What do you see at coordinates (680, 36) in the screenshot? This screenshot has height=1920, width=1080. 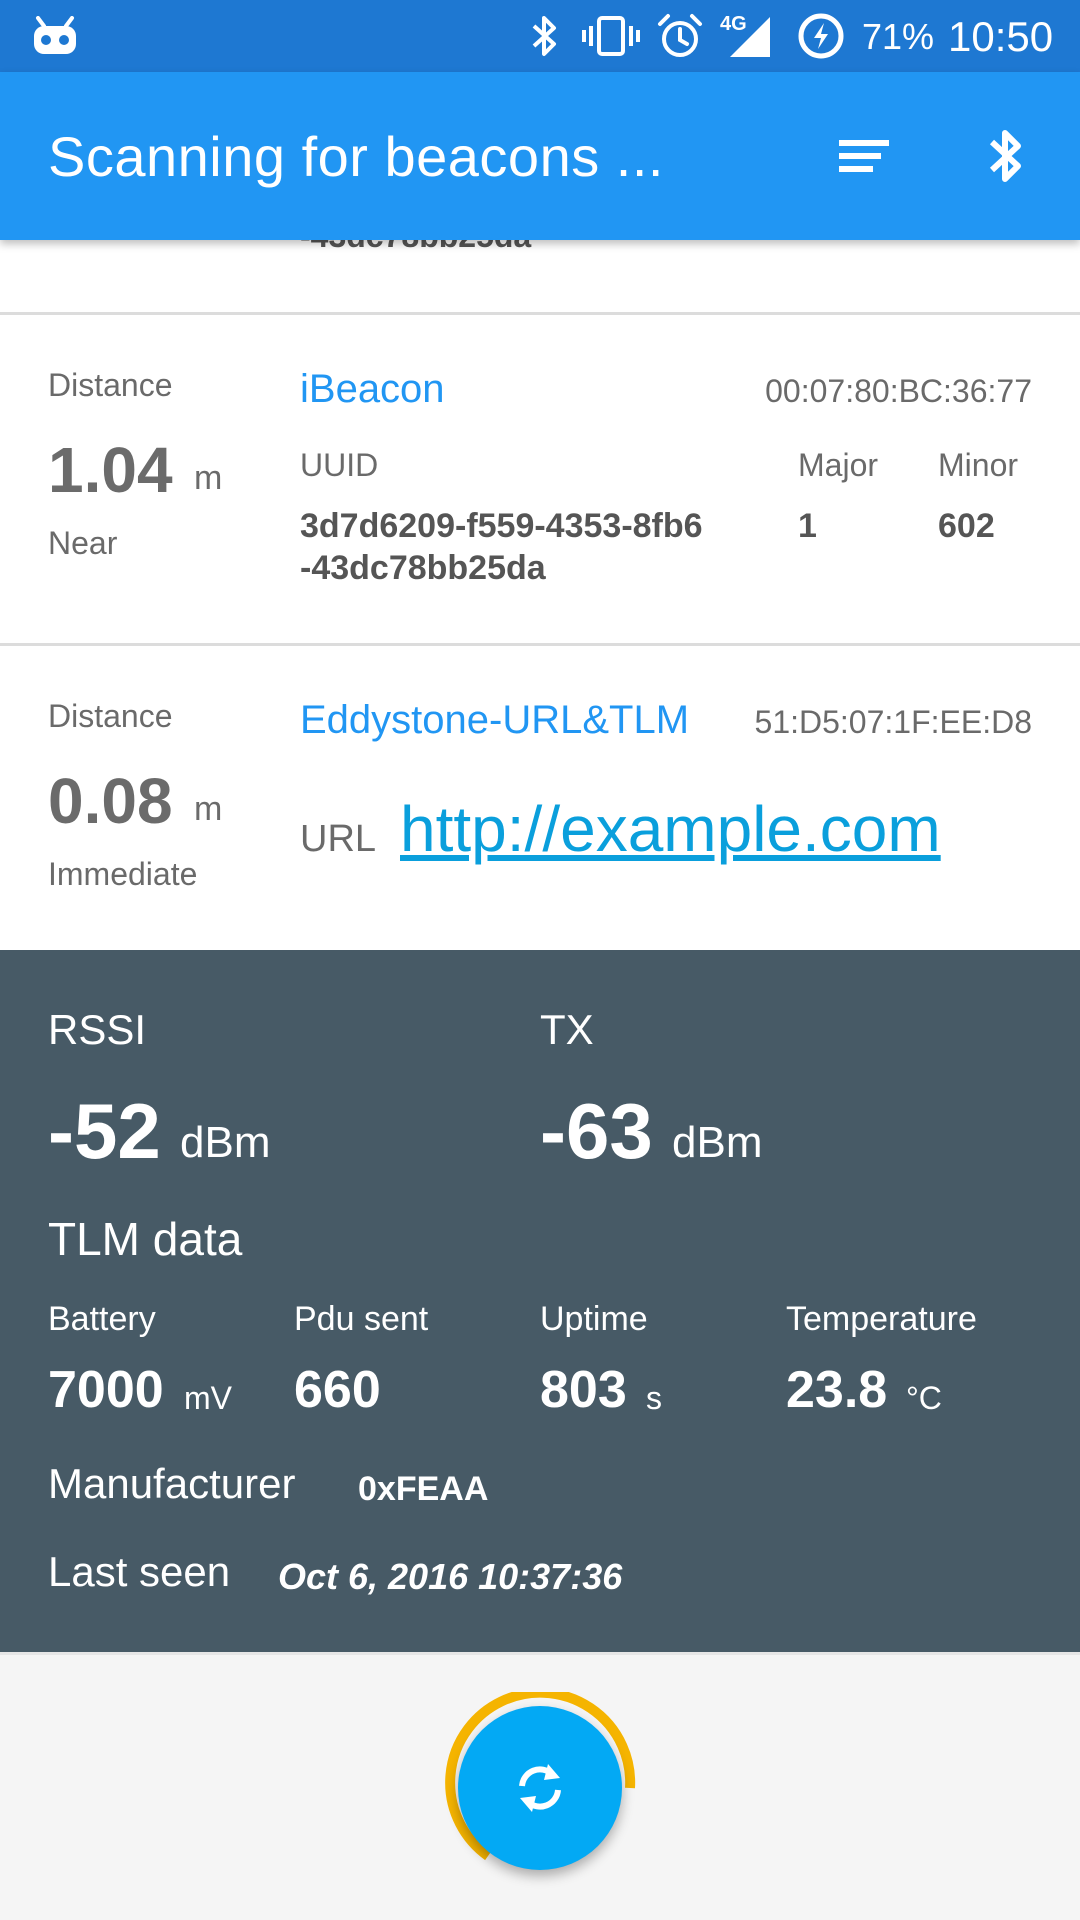 I see `alarm-icon` at bounding box center [680, 36].